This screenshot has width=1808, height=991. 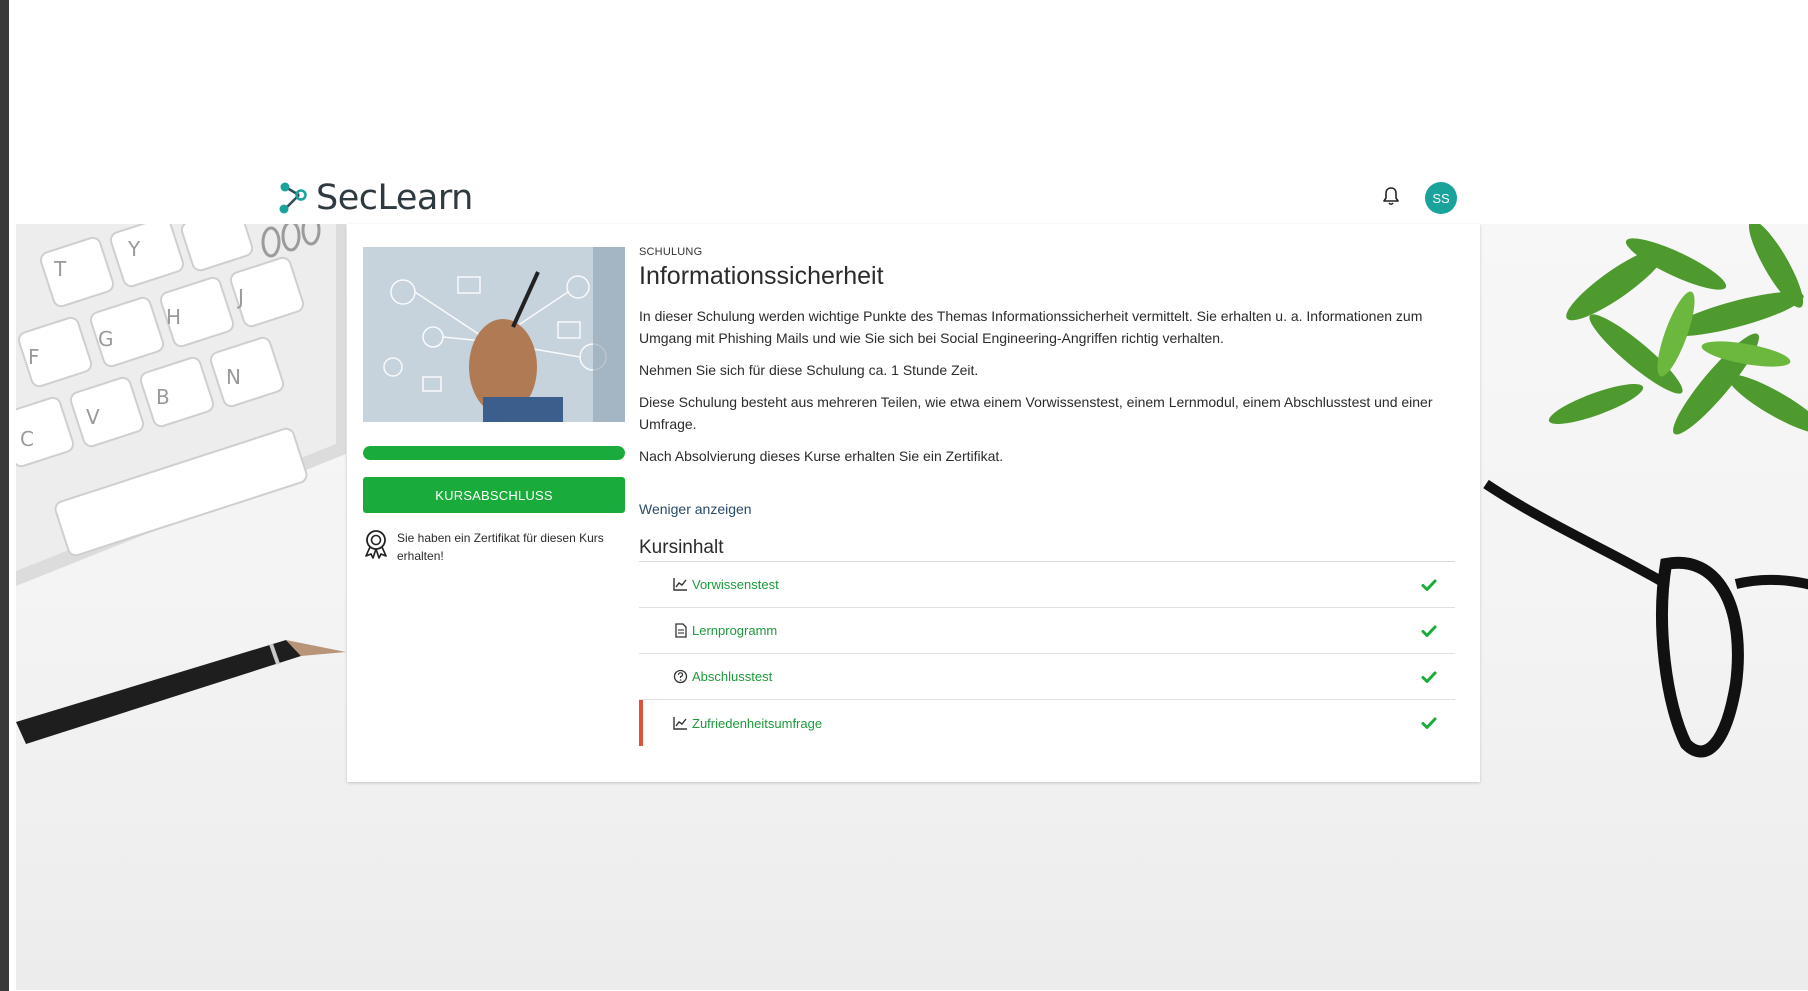 I want to click on svg-text: J, so click(x=240, y=297).